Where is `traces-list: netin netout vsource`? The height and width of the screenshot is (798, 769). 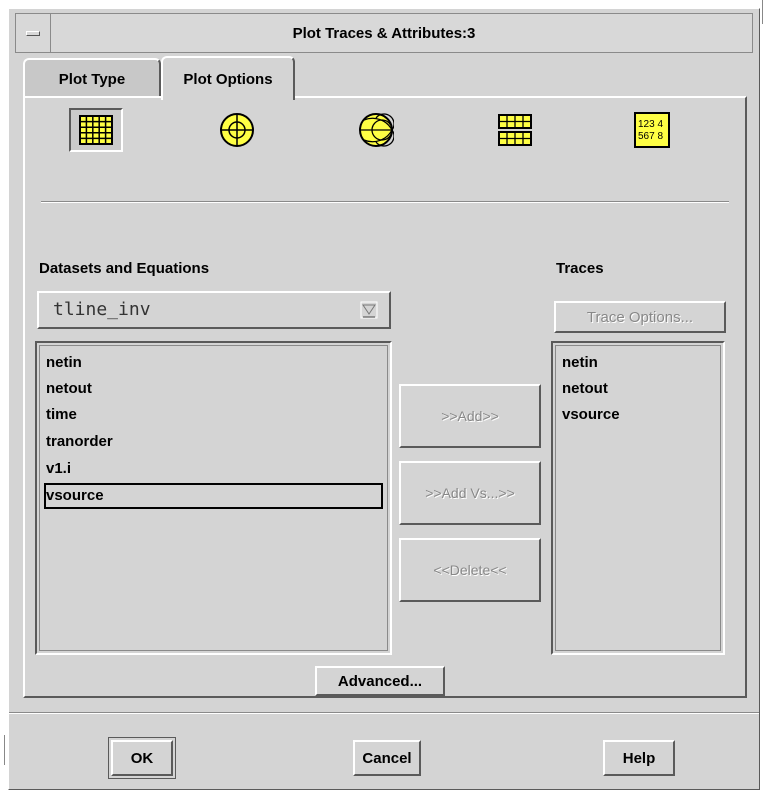
traces-list: netin netout vsource is located at coordinates (638, 498).